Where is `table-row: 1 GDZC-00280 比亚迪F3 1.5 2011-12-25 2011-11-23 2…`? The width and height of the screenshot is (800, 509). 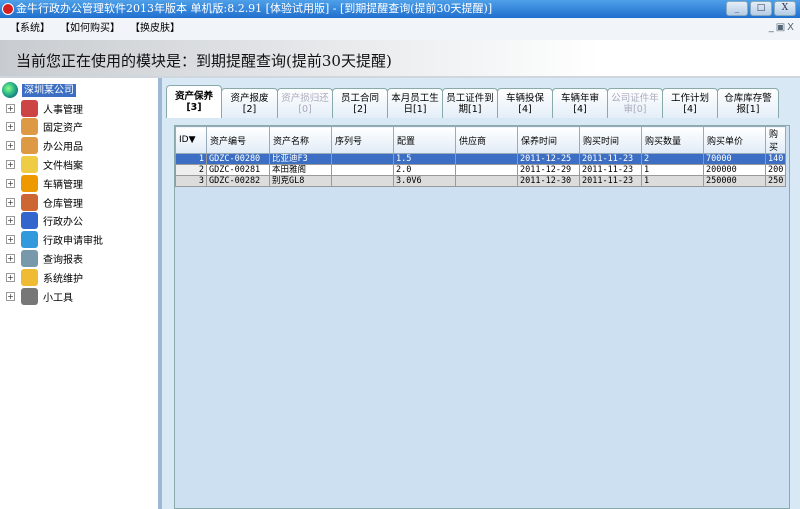
table-row: 1 GDZC-00280 比亚迪F3 1.5 2011-12-25 2011-11-23 2… is located at coordinates (480, 159).